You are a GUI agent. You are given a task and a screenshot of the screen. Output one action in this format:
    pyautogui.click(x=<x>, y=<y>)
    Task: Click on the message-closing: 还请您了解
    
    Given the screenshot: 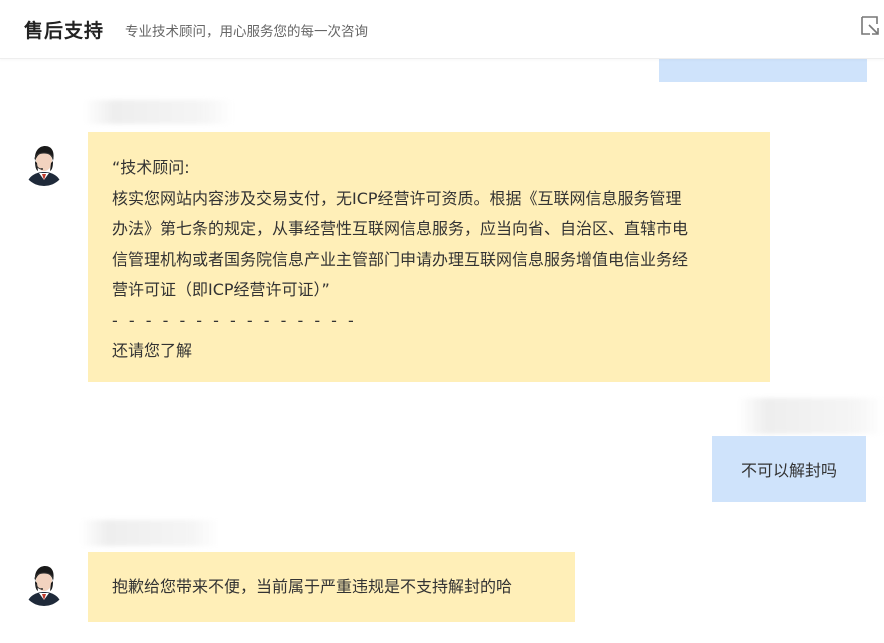 What is the action you would take?
    pyautogui.click(x=152, y=350)
    